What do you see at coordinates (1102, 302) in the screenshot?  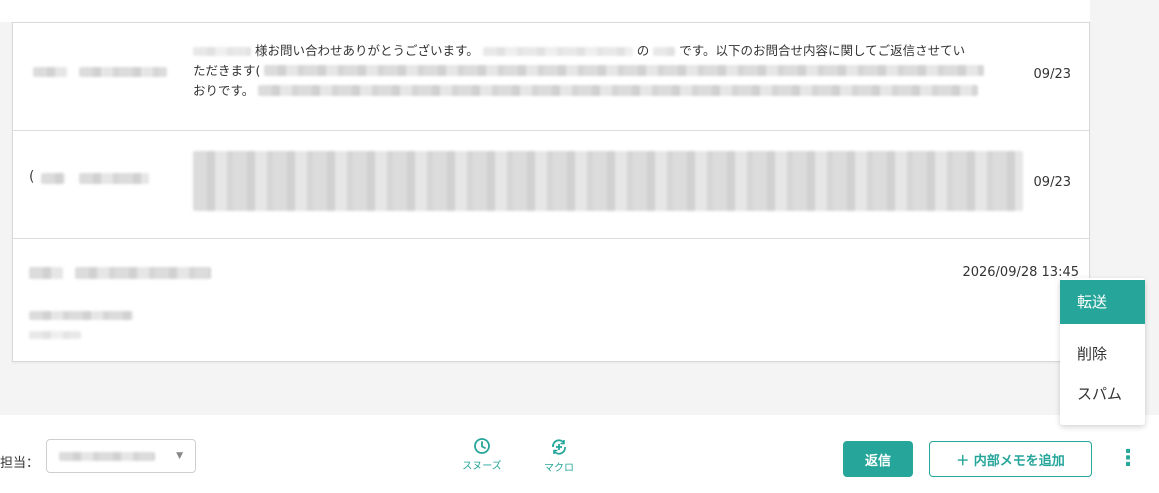 I see `menu-item-forward: 転送` at bounding box center [1102, 302].